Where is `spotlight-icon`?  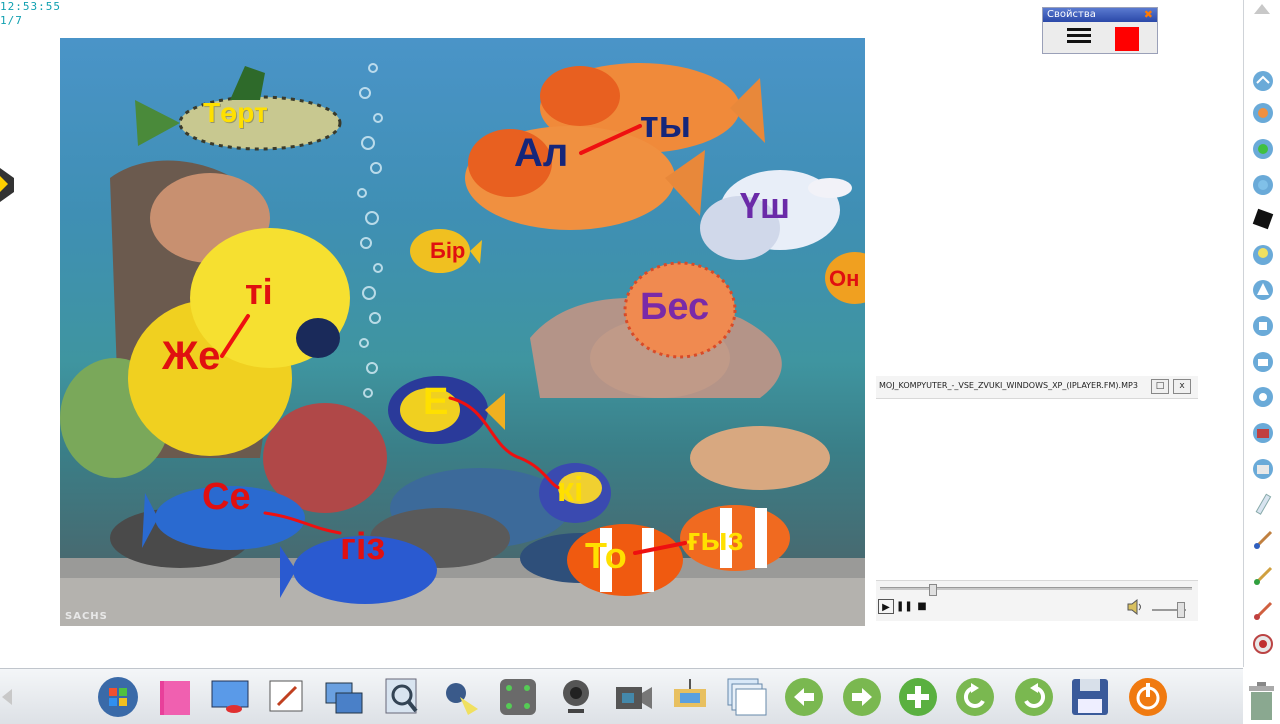
spotlight-icon is located at coordinates (460, 697).